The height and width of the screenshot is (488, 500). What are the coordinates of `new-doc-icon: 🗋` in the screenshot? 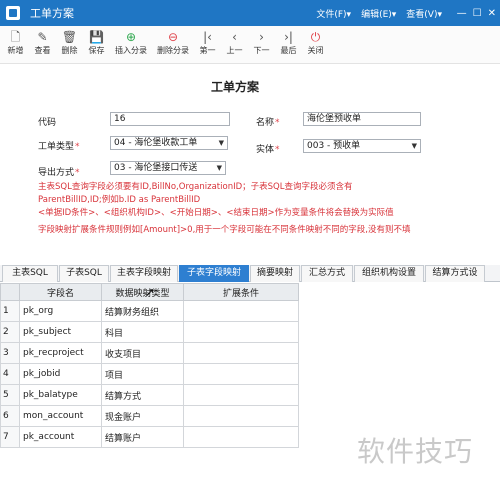 It's located at (15, 37).